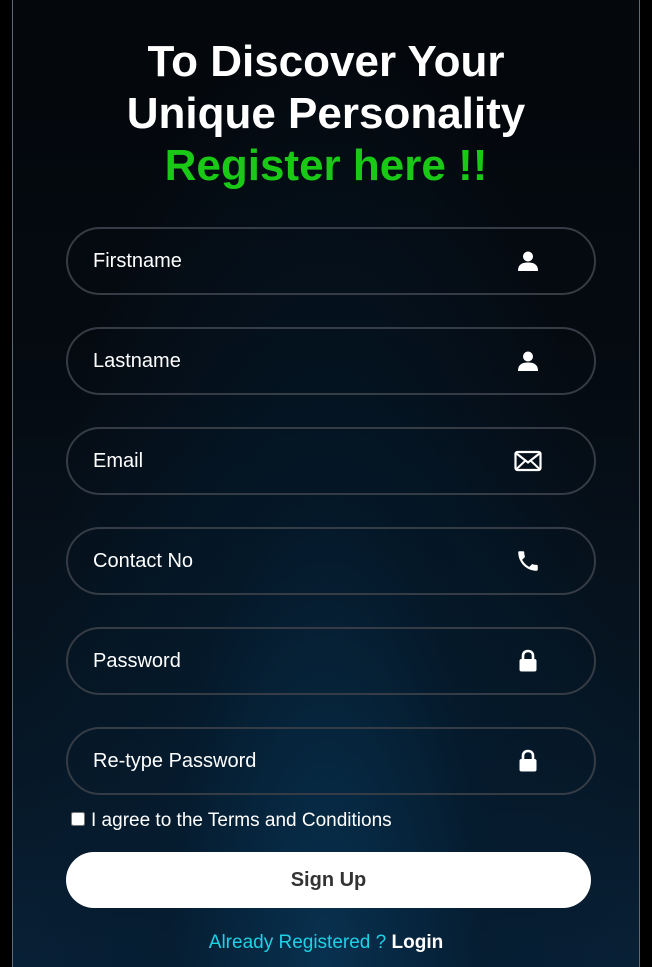 The image size is (652, 967). I want to click on terms-label: I agree to the Terms and Conditions, so click(241, 820).